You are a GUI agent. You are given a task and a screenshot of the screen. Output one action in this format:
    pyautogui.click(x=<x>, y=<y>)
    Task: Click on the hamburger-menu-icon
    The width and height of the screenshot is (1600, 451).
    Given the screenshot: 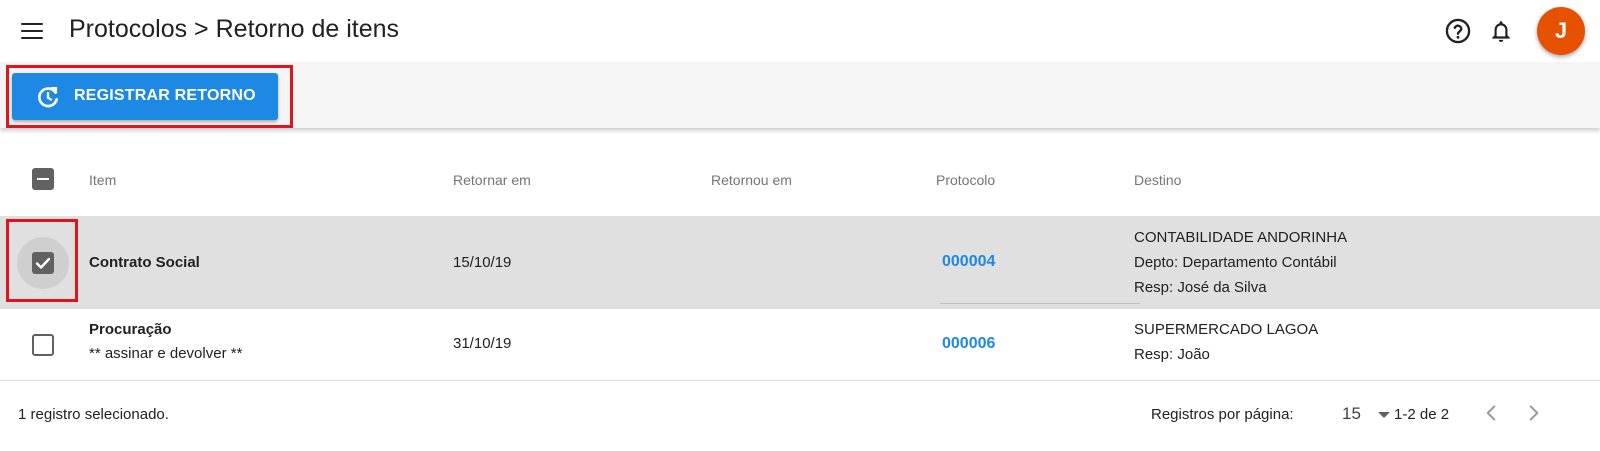 What is the action you would take?
    pyautogui.click(x=32, y=31)
    